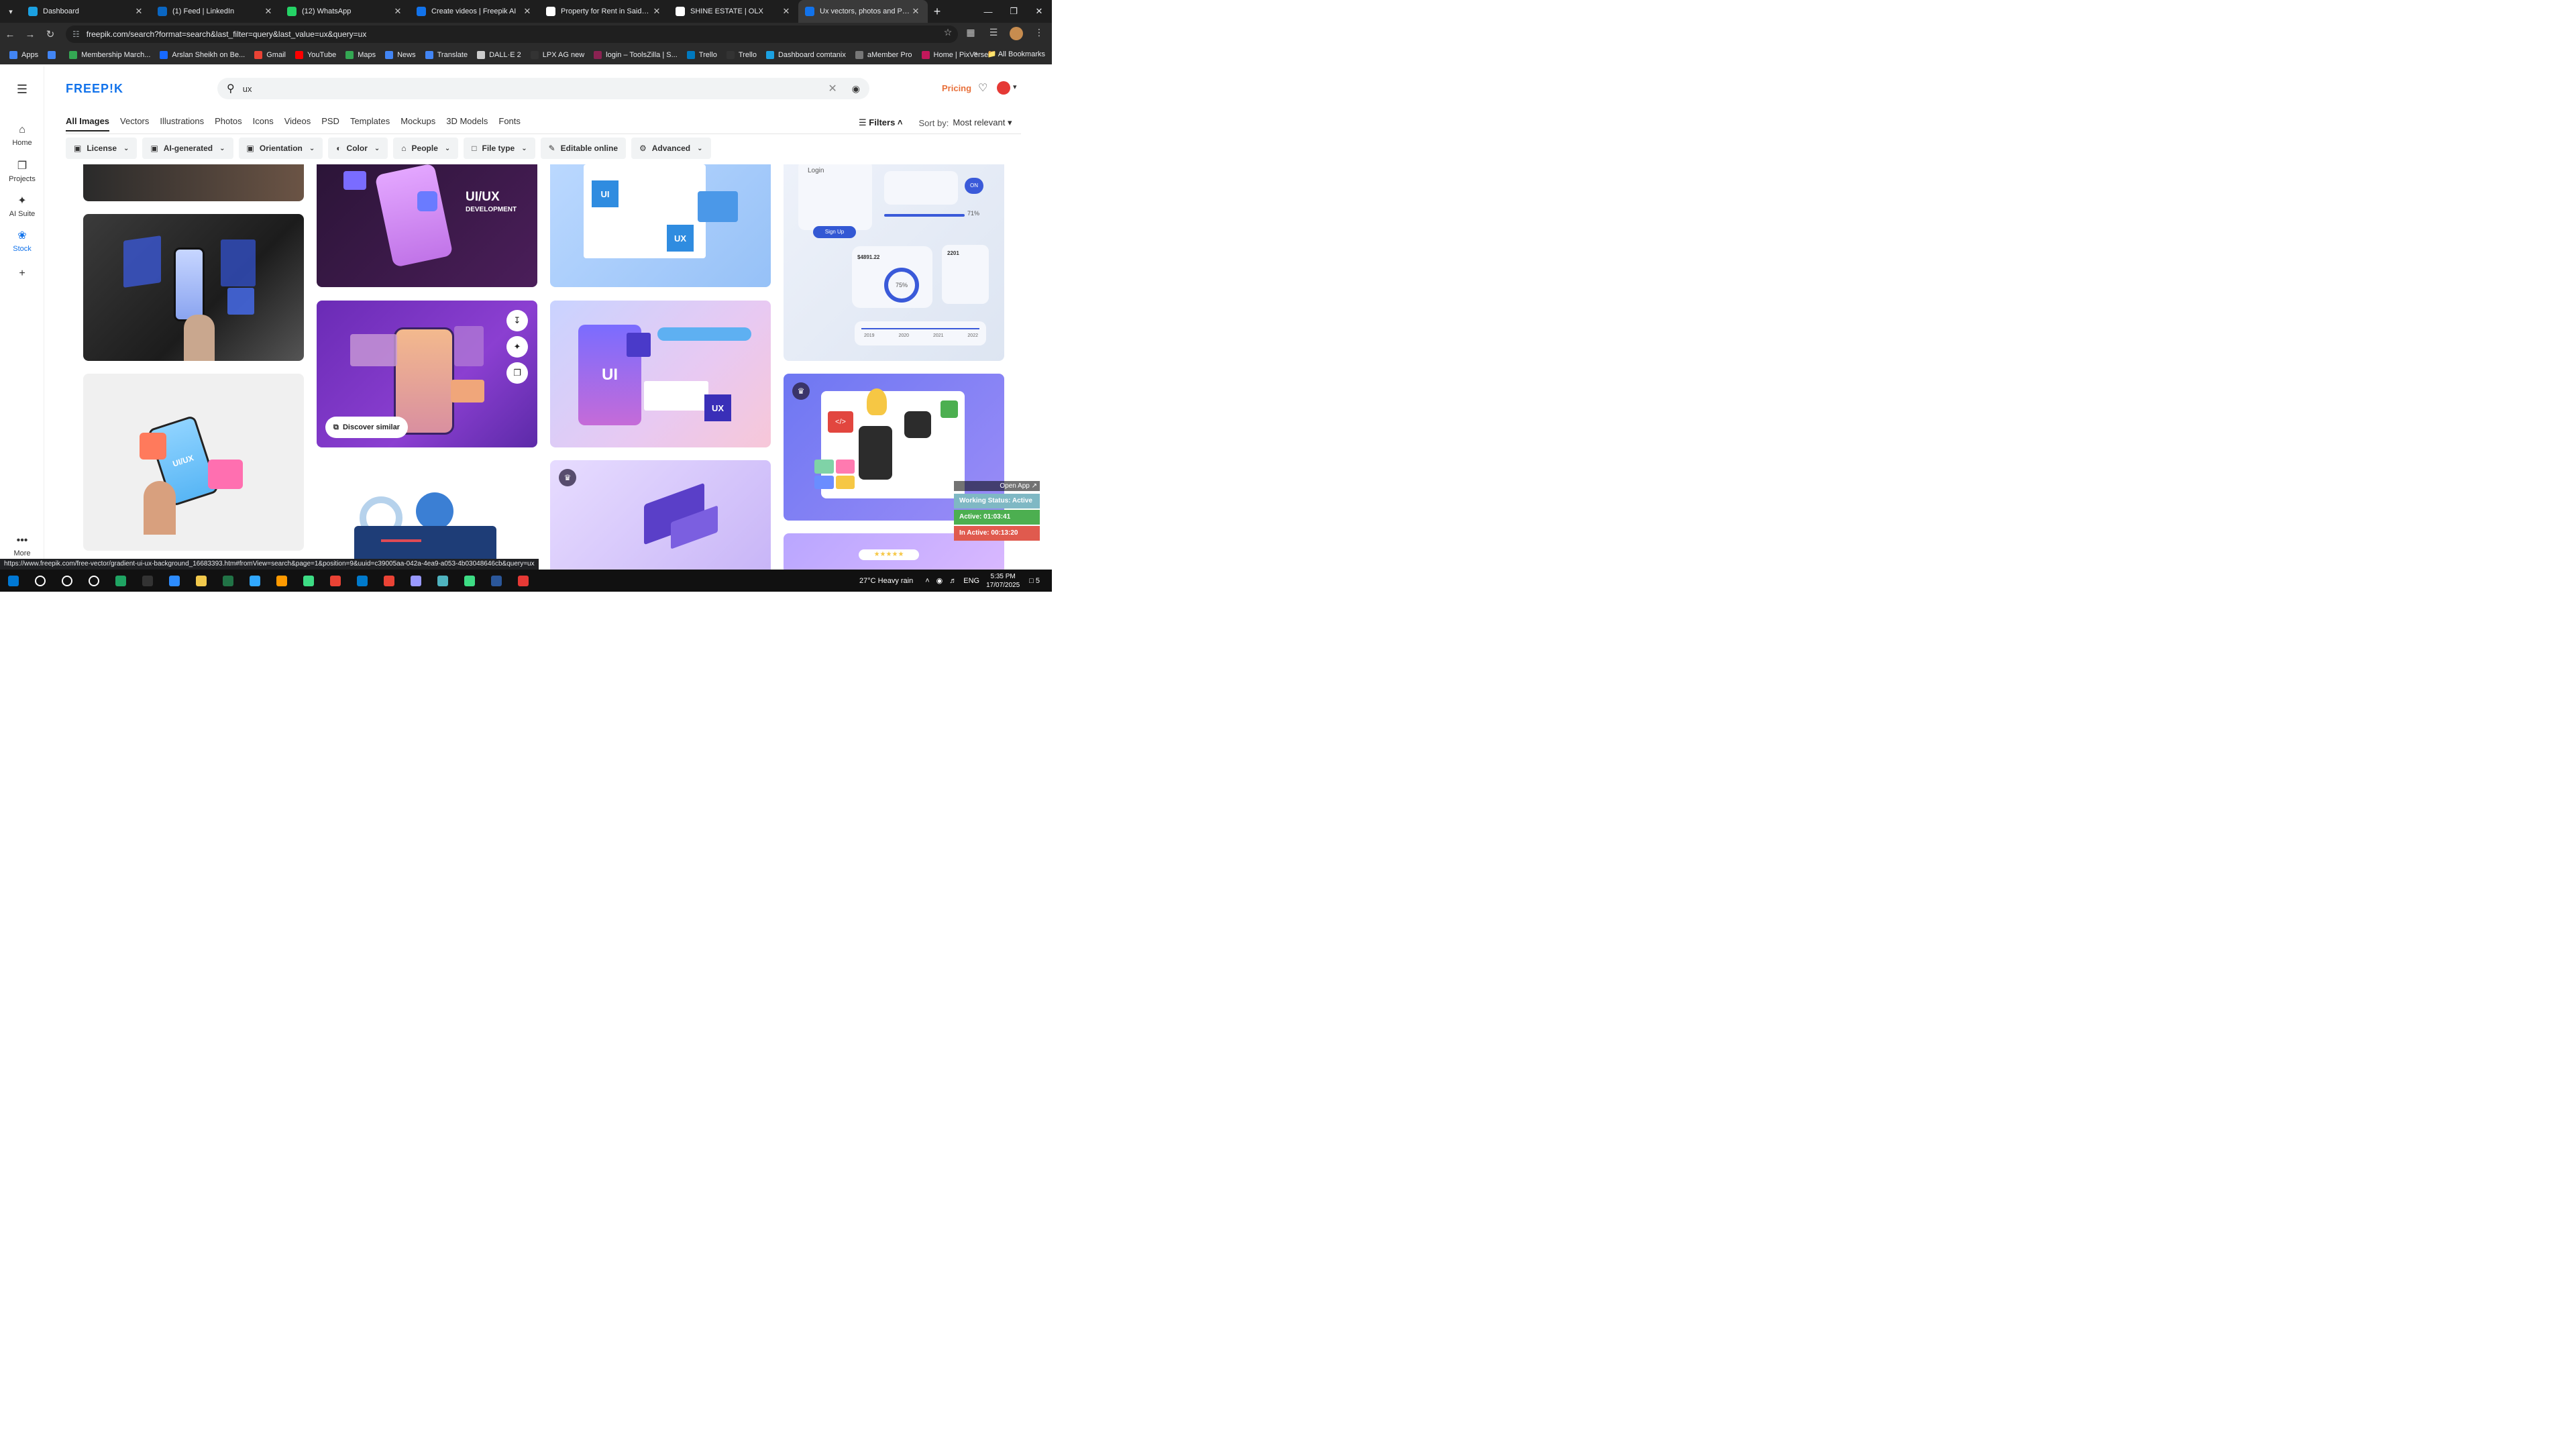  I want to click on category-tab: Fonts, so click(509, 123).